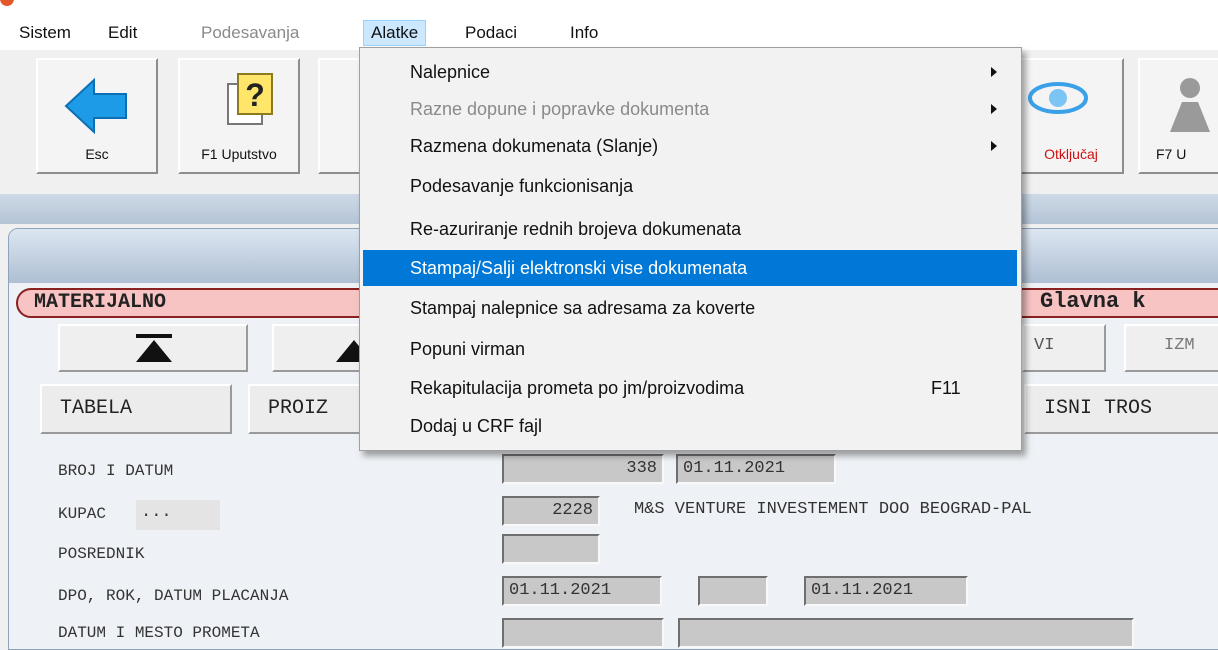 This screenshot has height=650, width=1218. What do you see at coordinates (159, 633) in the screenshot?
I see `datum-mesto-label: DATUM I MESTO PROMETA` at bounding box center [159, 633].